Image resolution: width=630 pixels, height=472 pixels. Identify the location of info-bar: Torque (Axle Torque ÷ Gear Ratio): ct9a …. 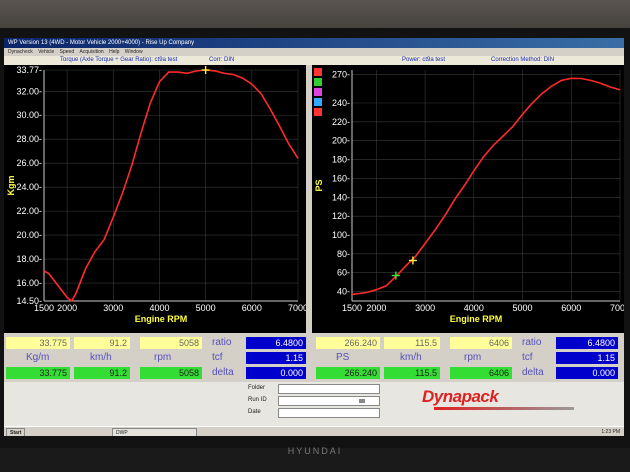
(314, 60).